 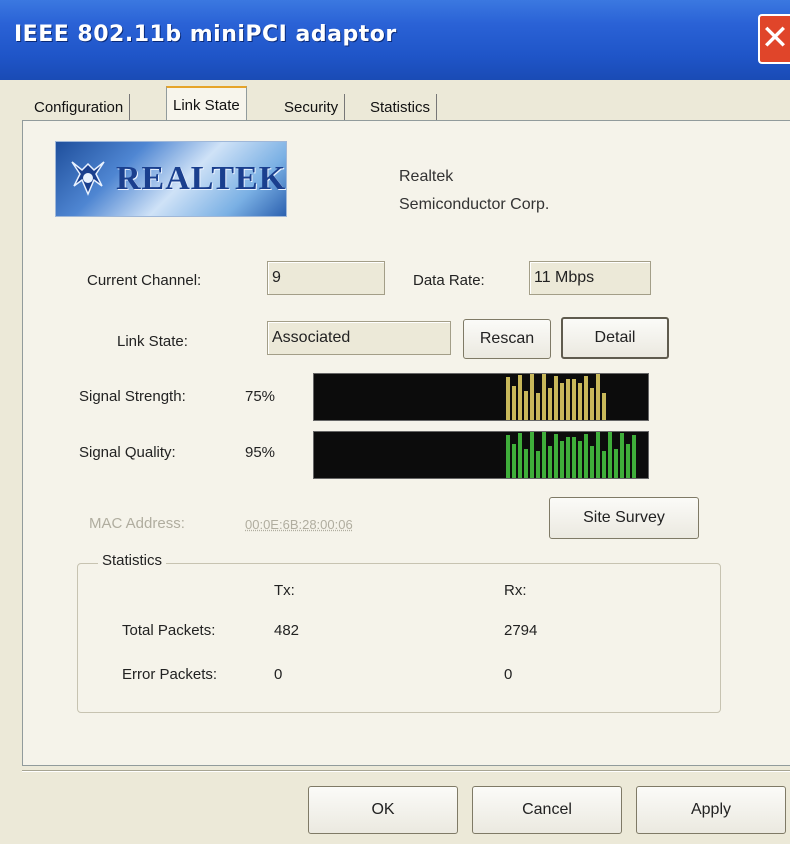 I want to click on error-packets-tx: 0, so click(x=278, y=674).